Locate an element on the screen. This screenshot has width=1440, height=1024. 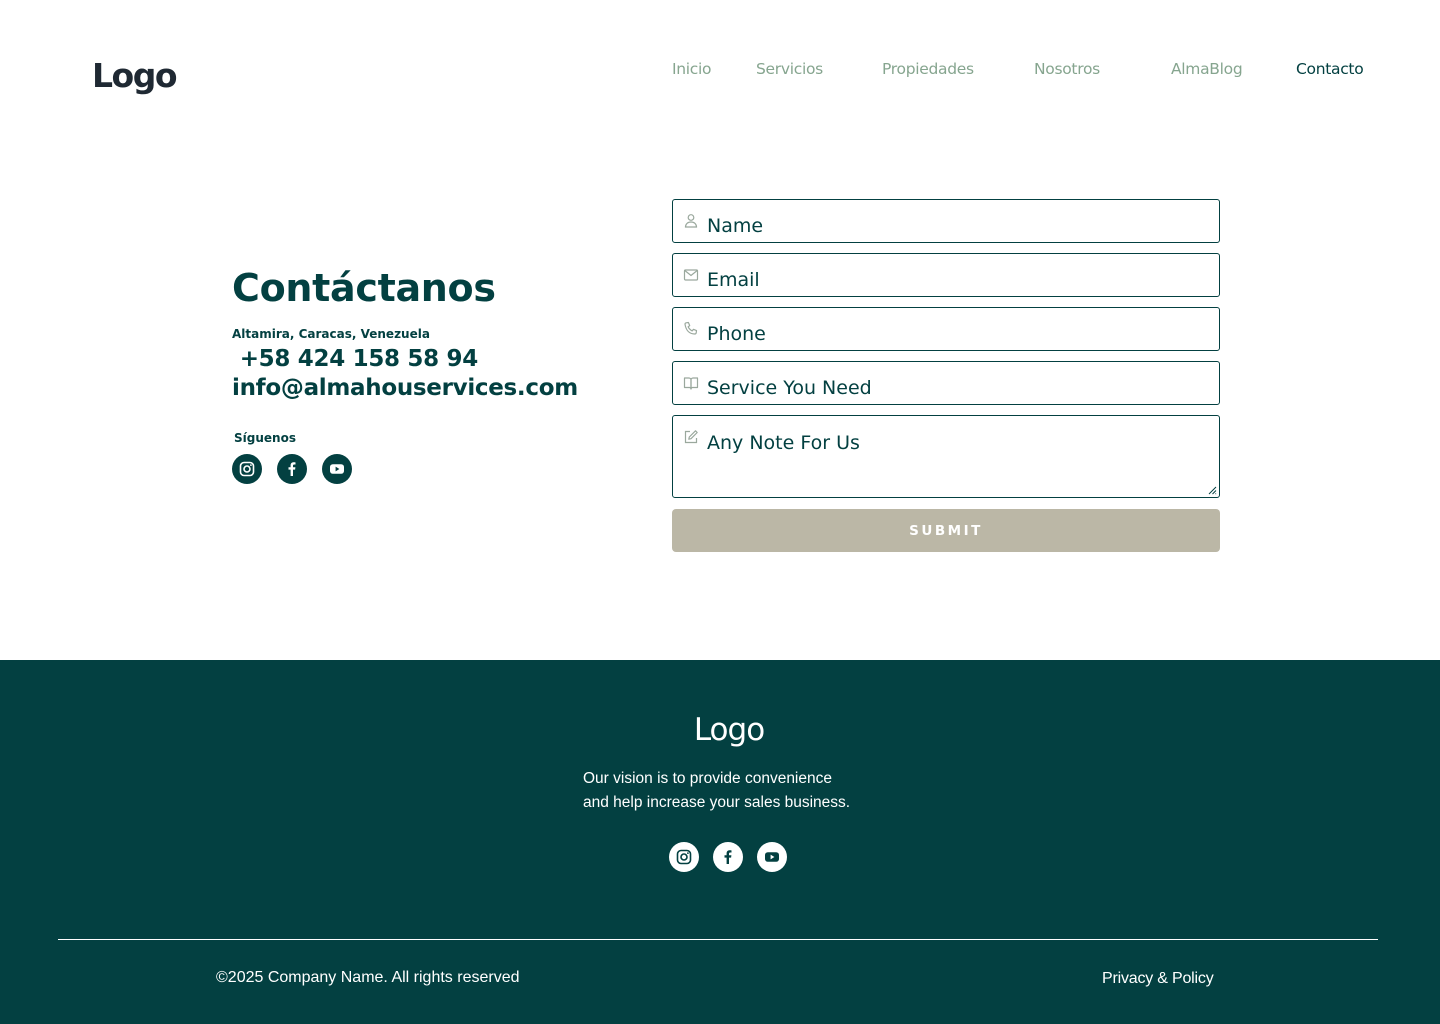
footer-vision-line2: and help increase your sales business. is located at coordinates (717, 802).